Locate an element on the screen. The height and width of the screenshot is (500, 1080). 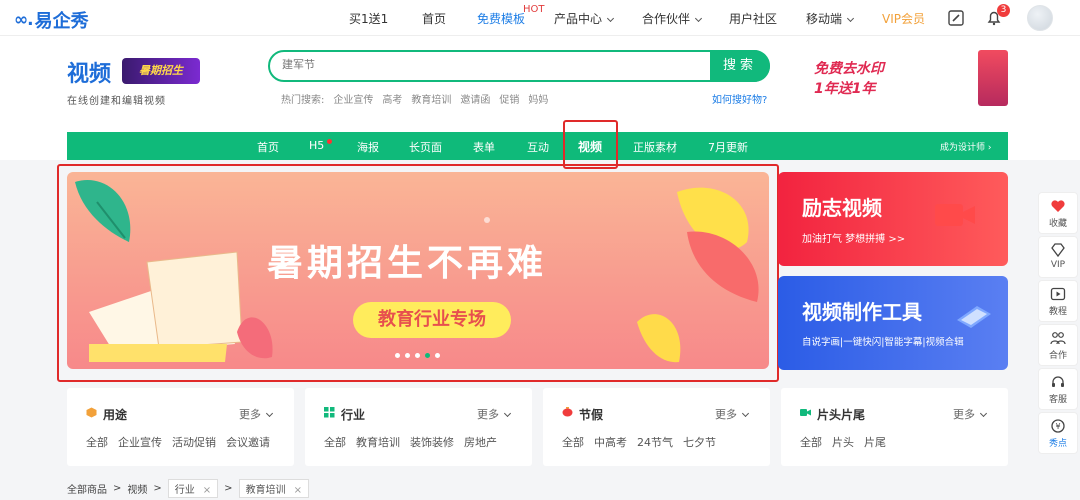
filter-card-intro-outro: 片头片尾 更多 全部 片头 片尾 is located at coordinates (894, 427).